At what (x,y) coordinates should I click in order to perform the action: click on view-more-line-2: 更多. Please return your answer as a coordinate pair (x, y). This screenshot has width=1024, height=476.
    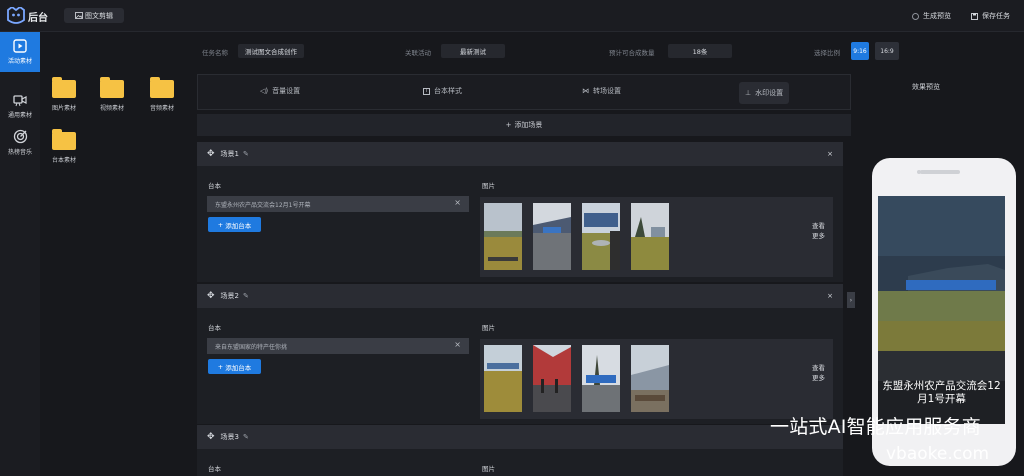
    Looking at the image, I should click on (818, 236).